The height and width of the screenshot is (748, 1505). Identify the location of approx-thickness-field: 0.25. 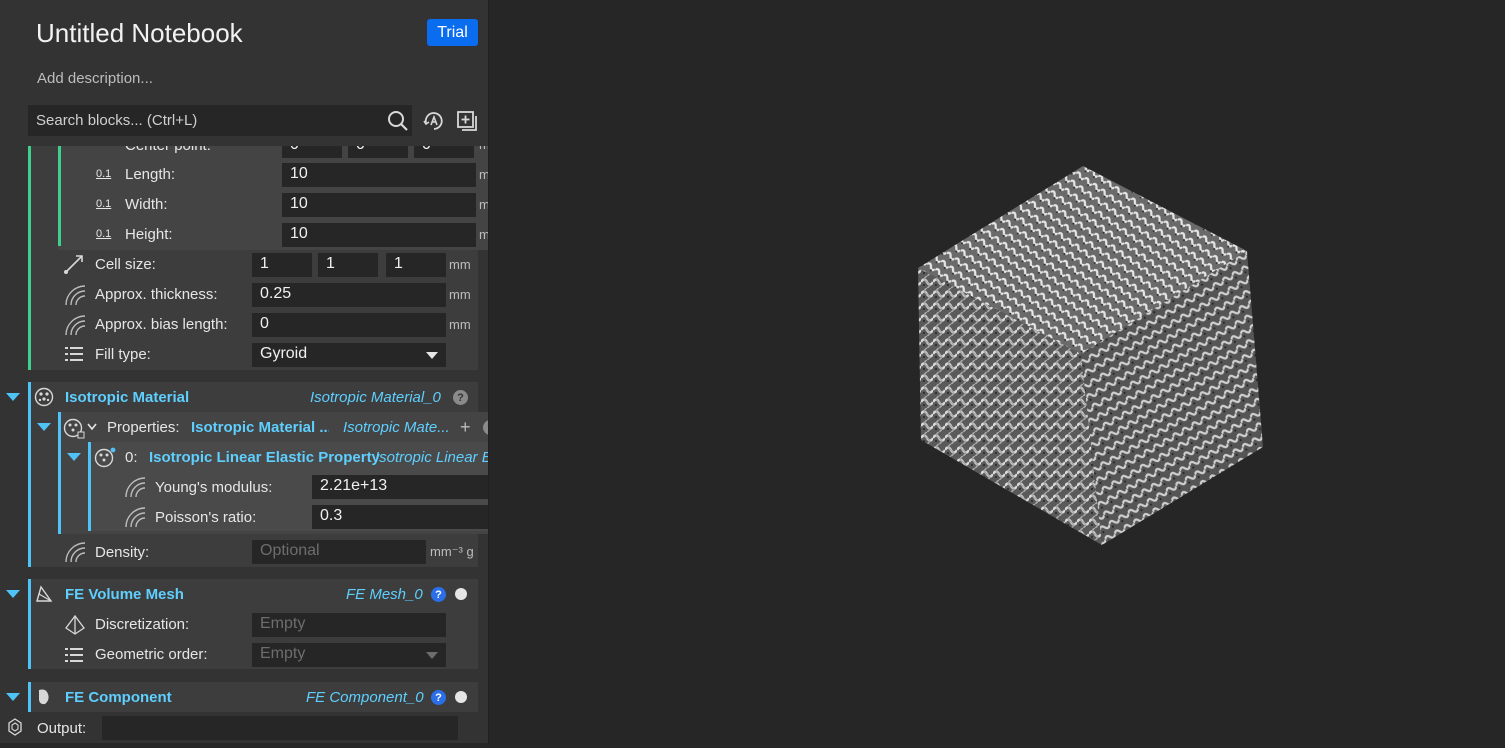
(349, 295).